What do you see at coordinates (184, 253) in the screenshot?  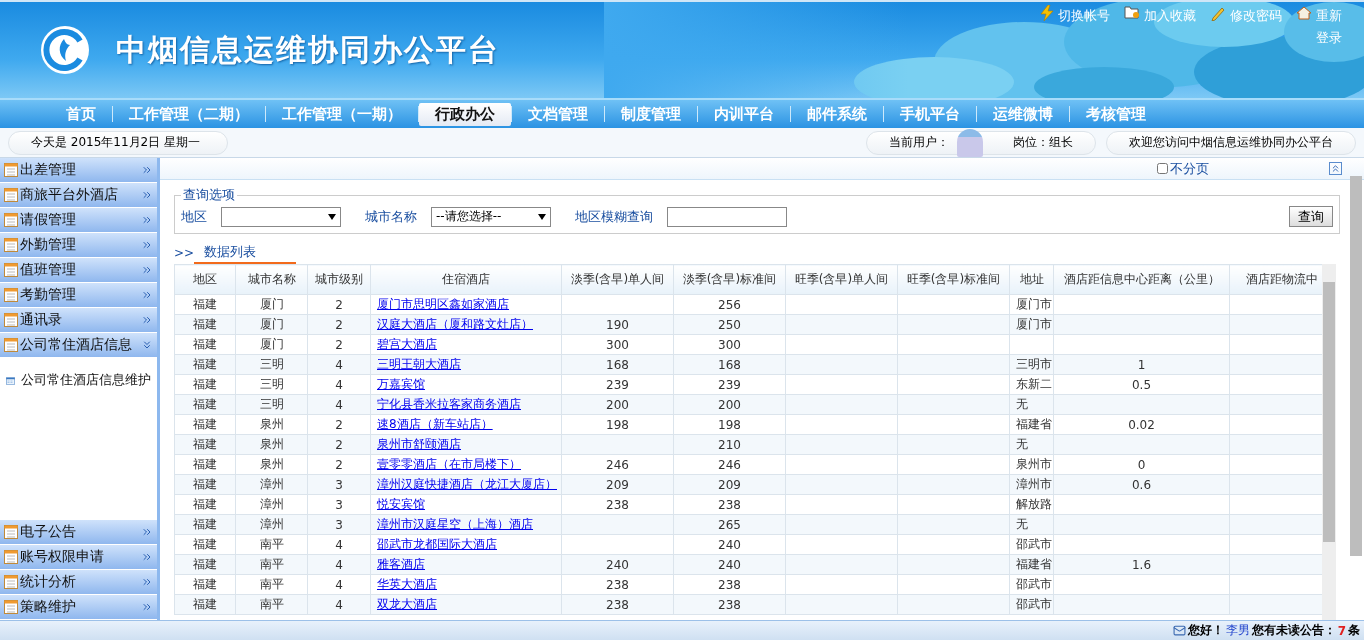 I see `arrow-text: >>` at bounding box center [184, 253].